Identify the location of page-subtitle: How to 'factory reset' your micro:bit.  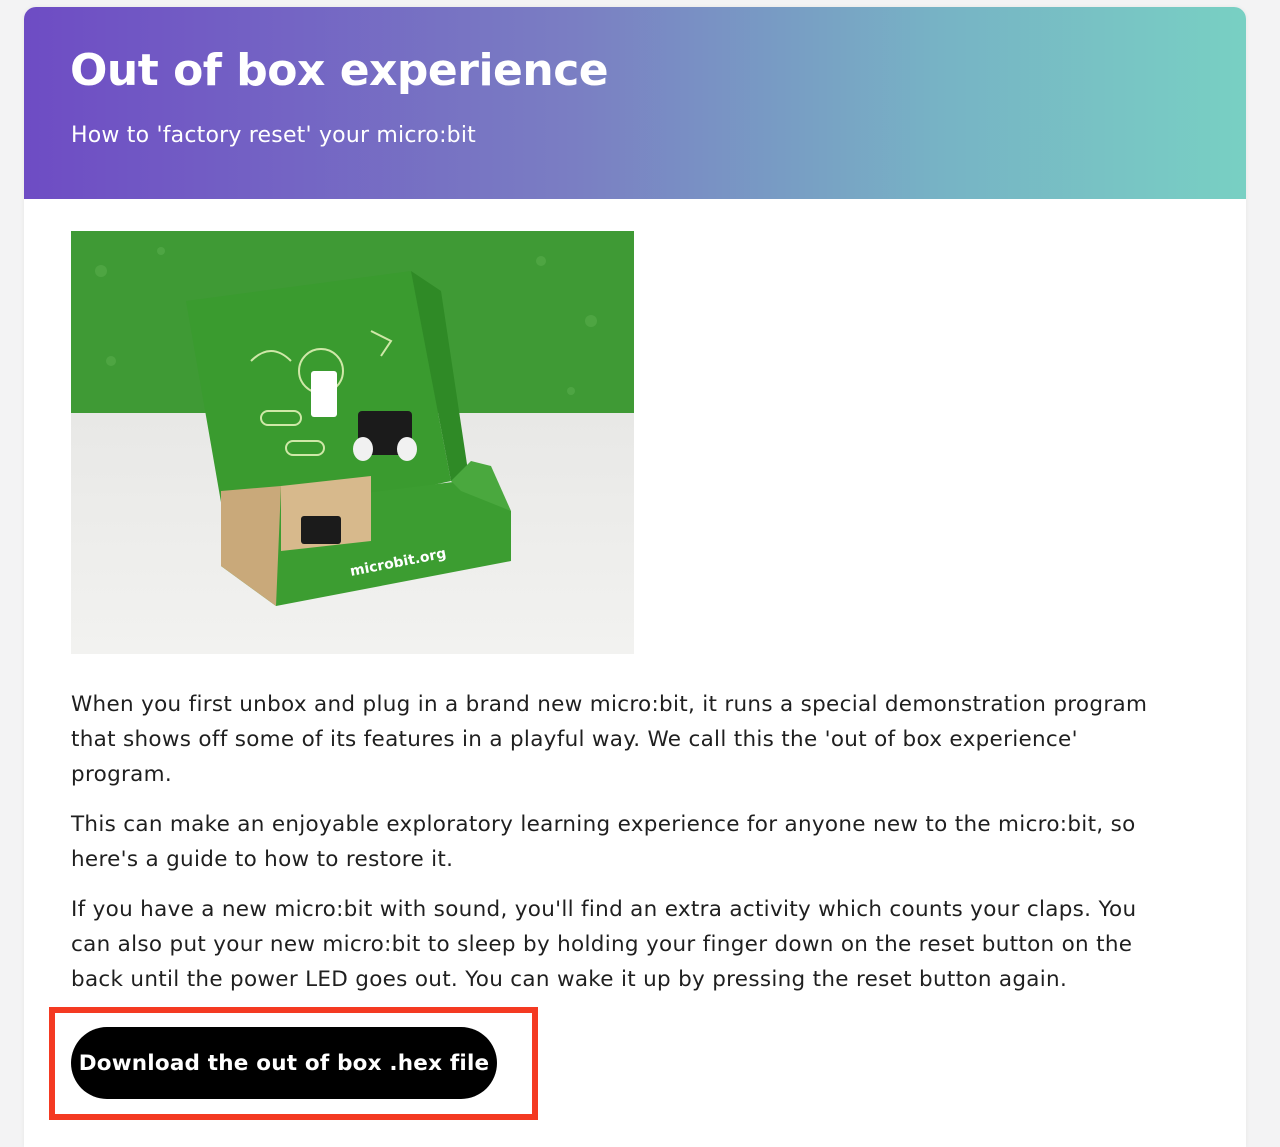
(273, 135).